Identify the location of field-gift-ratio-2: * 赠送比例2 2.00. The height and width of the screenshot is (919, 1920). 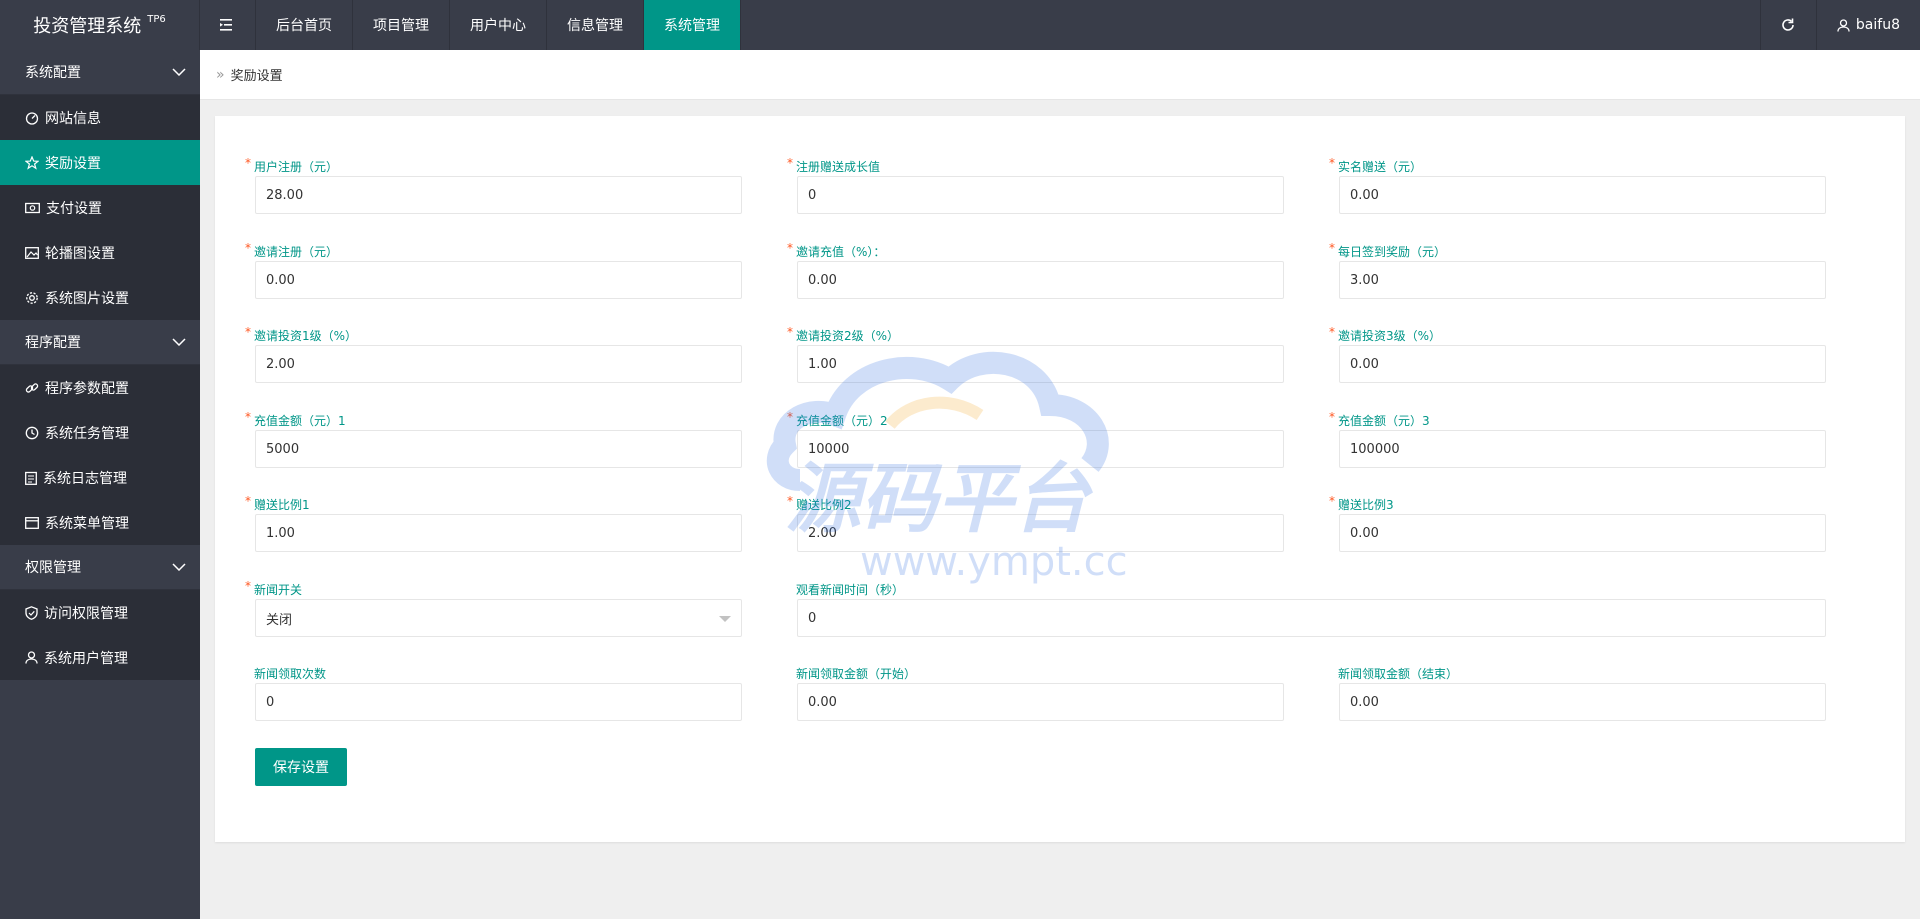
(1020, 523).